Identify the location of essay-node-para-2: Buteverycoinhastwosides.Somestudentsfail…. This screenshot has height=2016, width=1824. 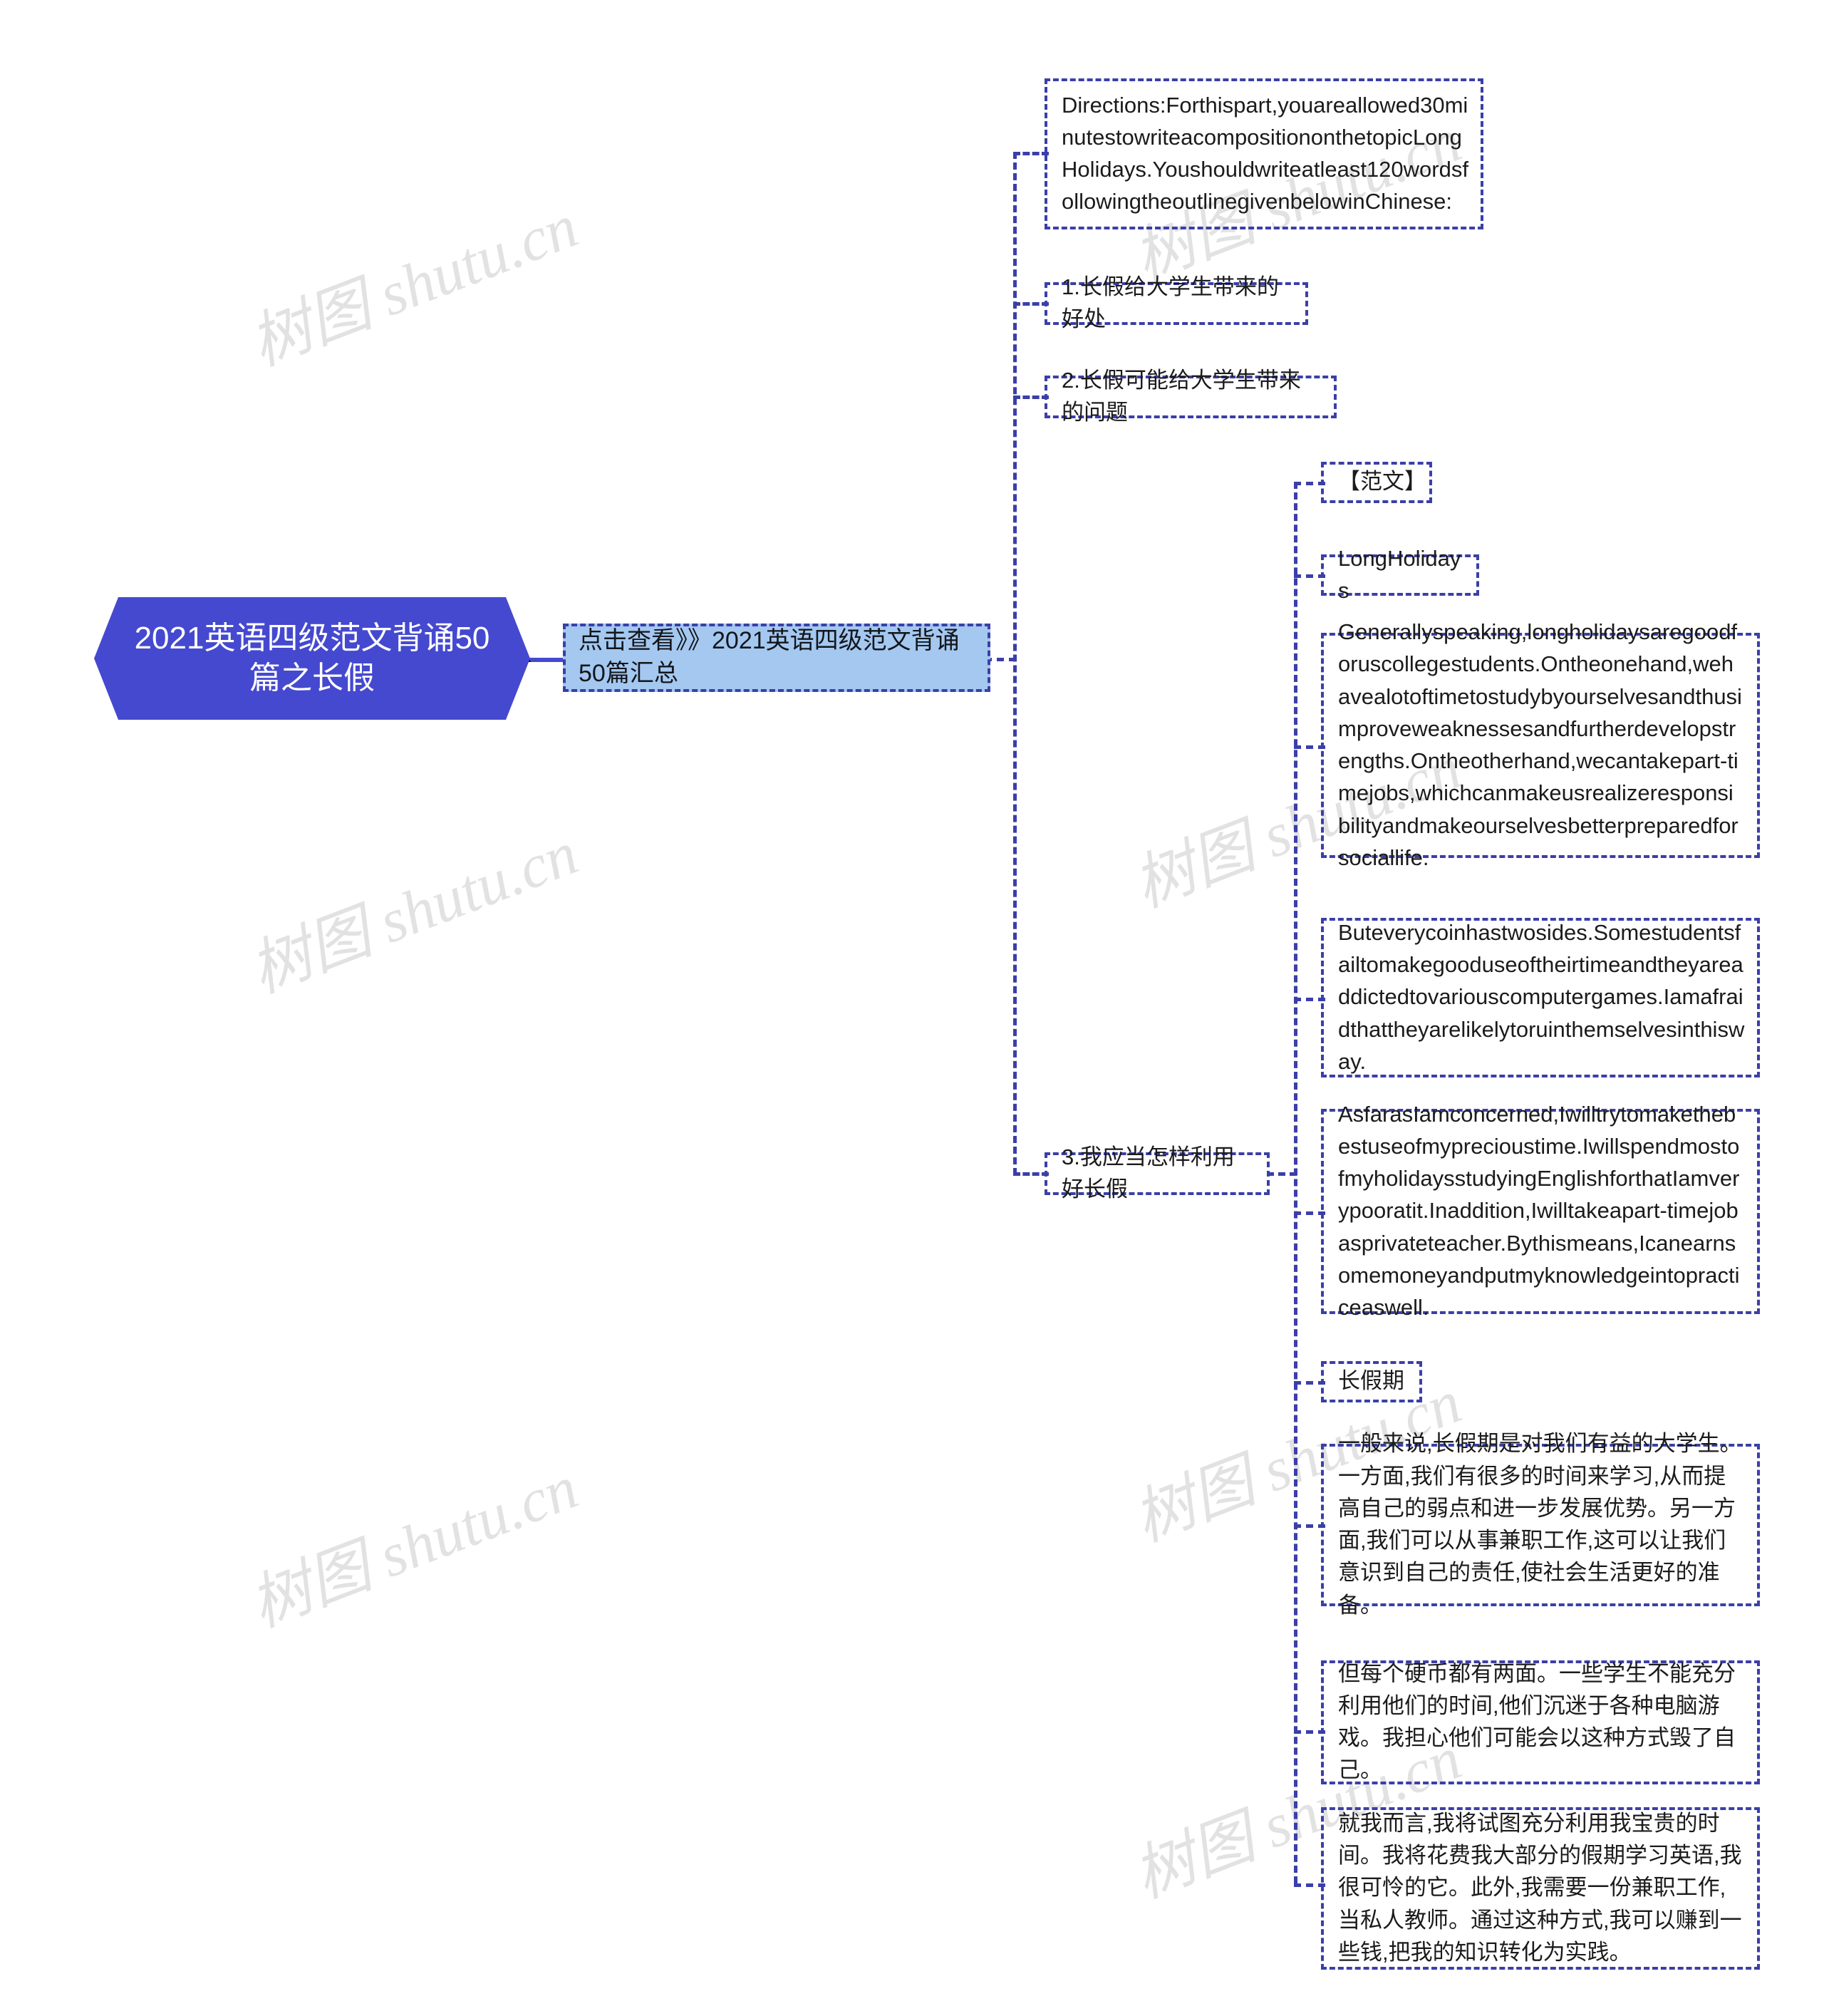
(1540, 997).